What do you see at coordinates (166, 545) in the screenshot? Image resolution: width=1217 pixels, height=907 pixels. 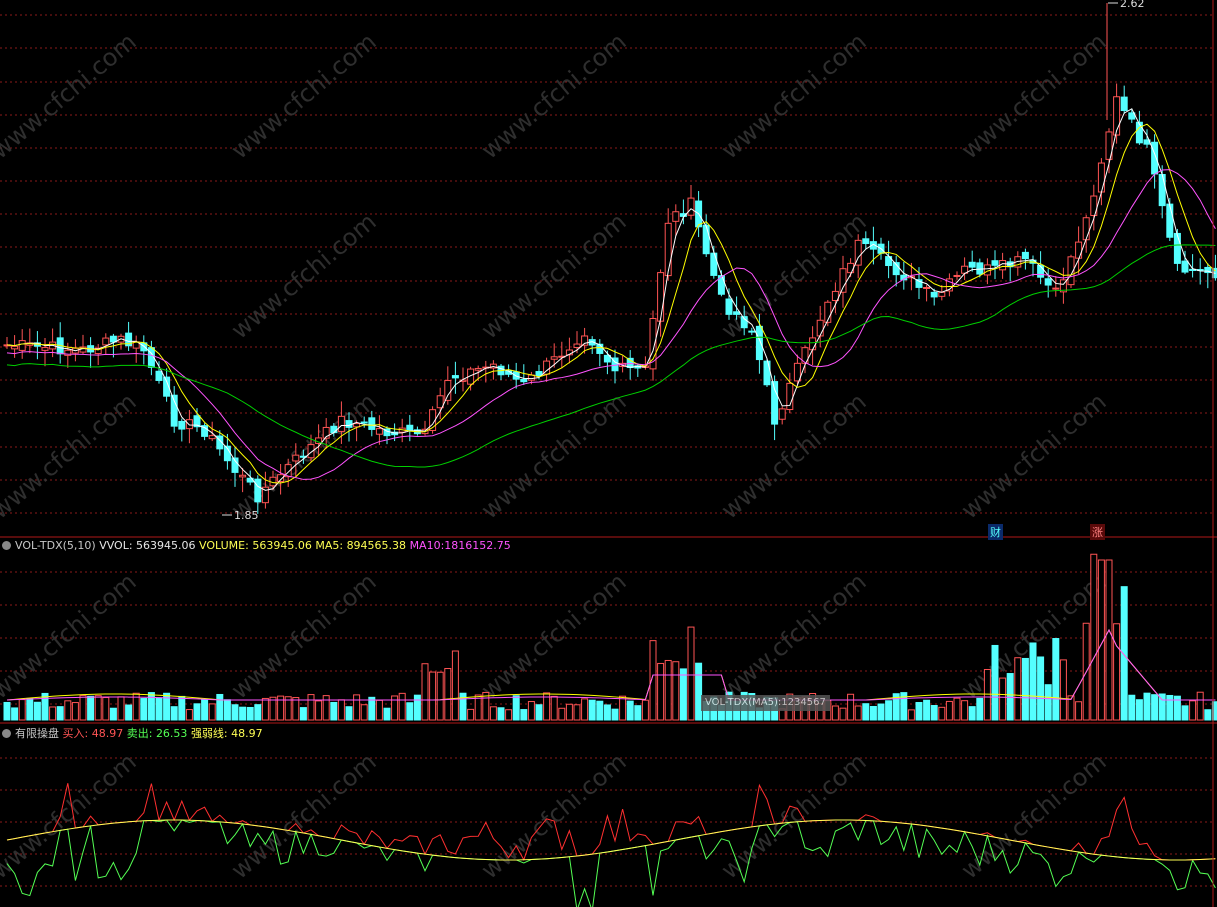 I see `vvol-value: 563945.06` at bounding box center [166, 545].